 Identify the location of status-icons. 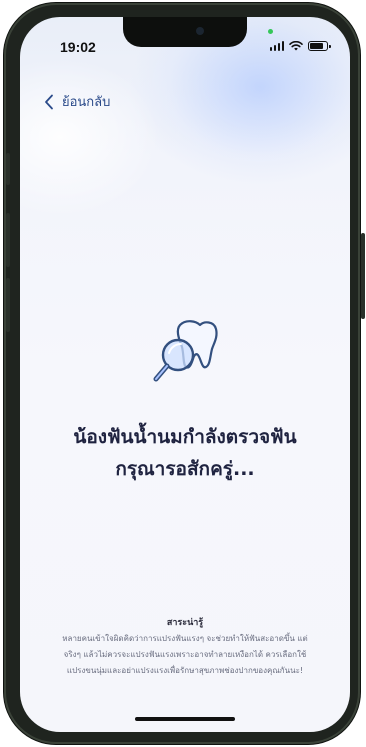
(300, 46).